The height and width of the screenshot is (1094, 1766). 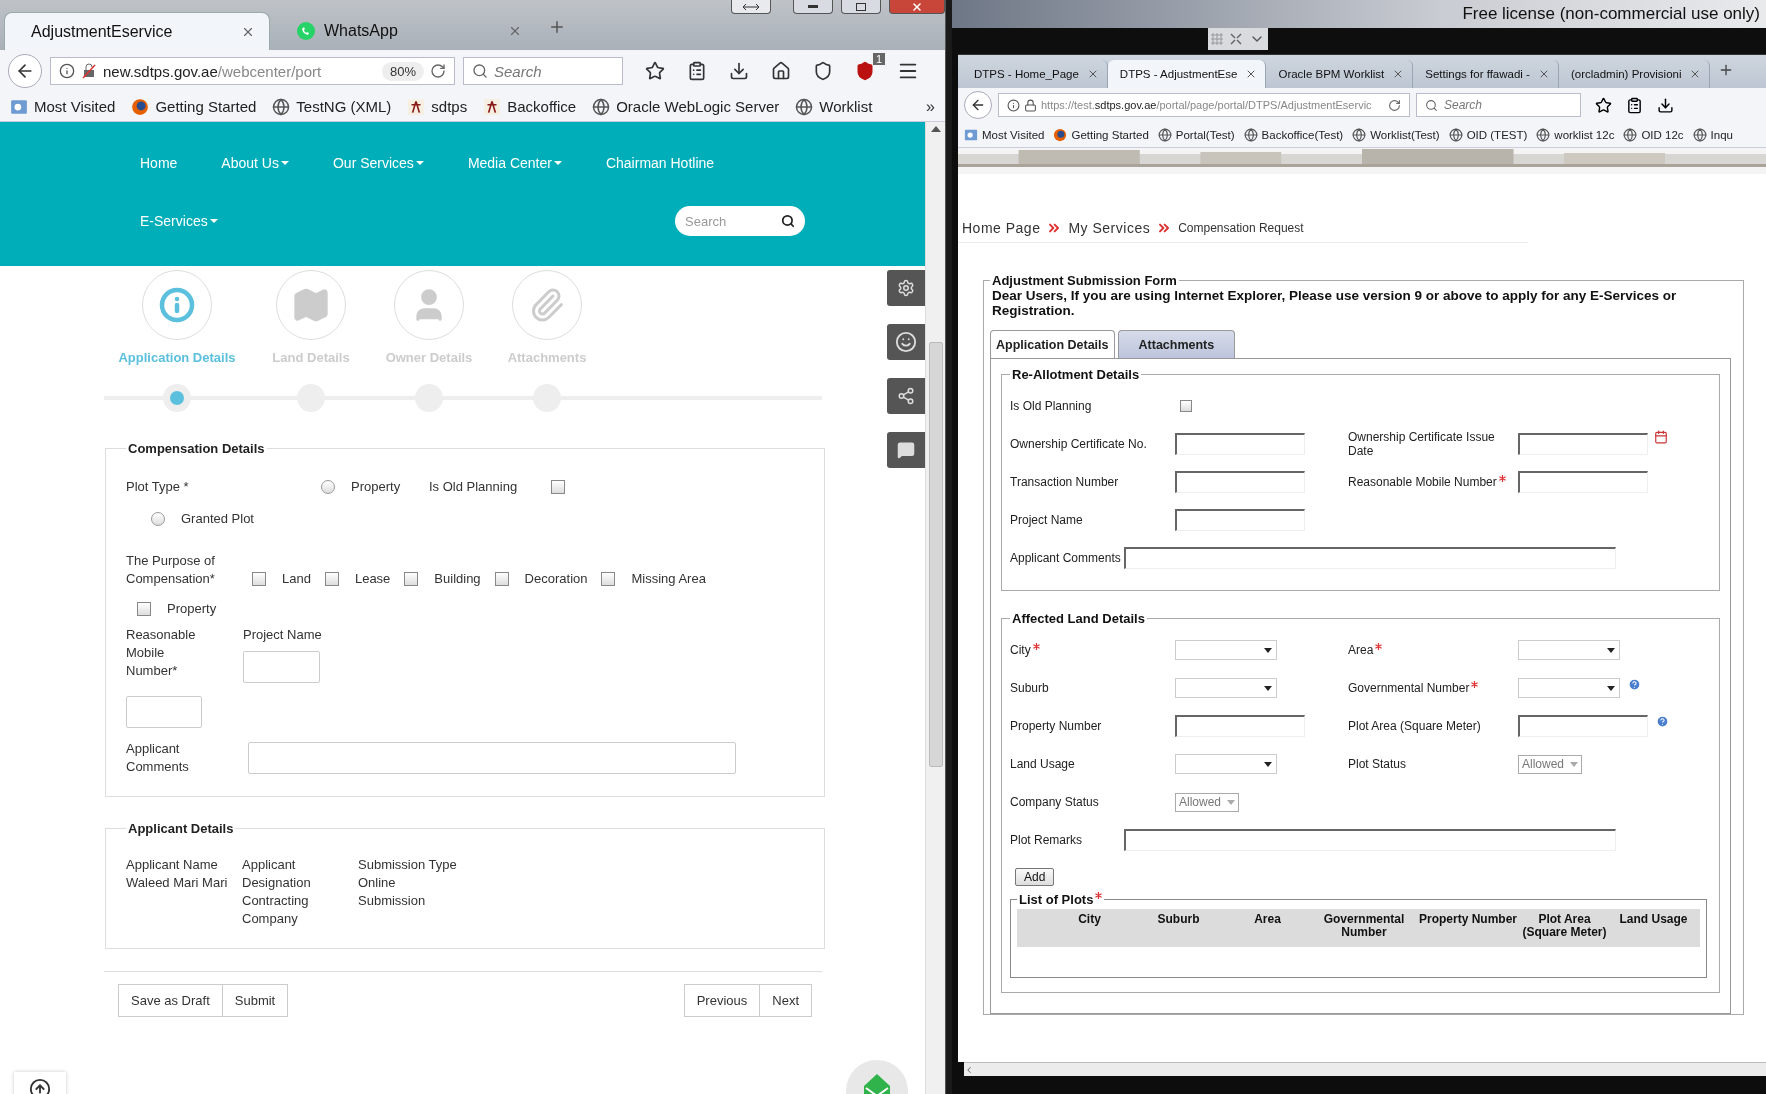 What do you see at coordinates (1109, 228) in the screenshot?
I see `breadcrumb-link: My Services` at bounding box center [1109, 228].